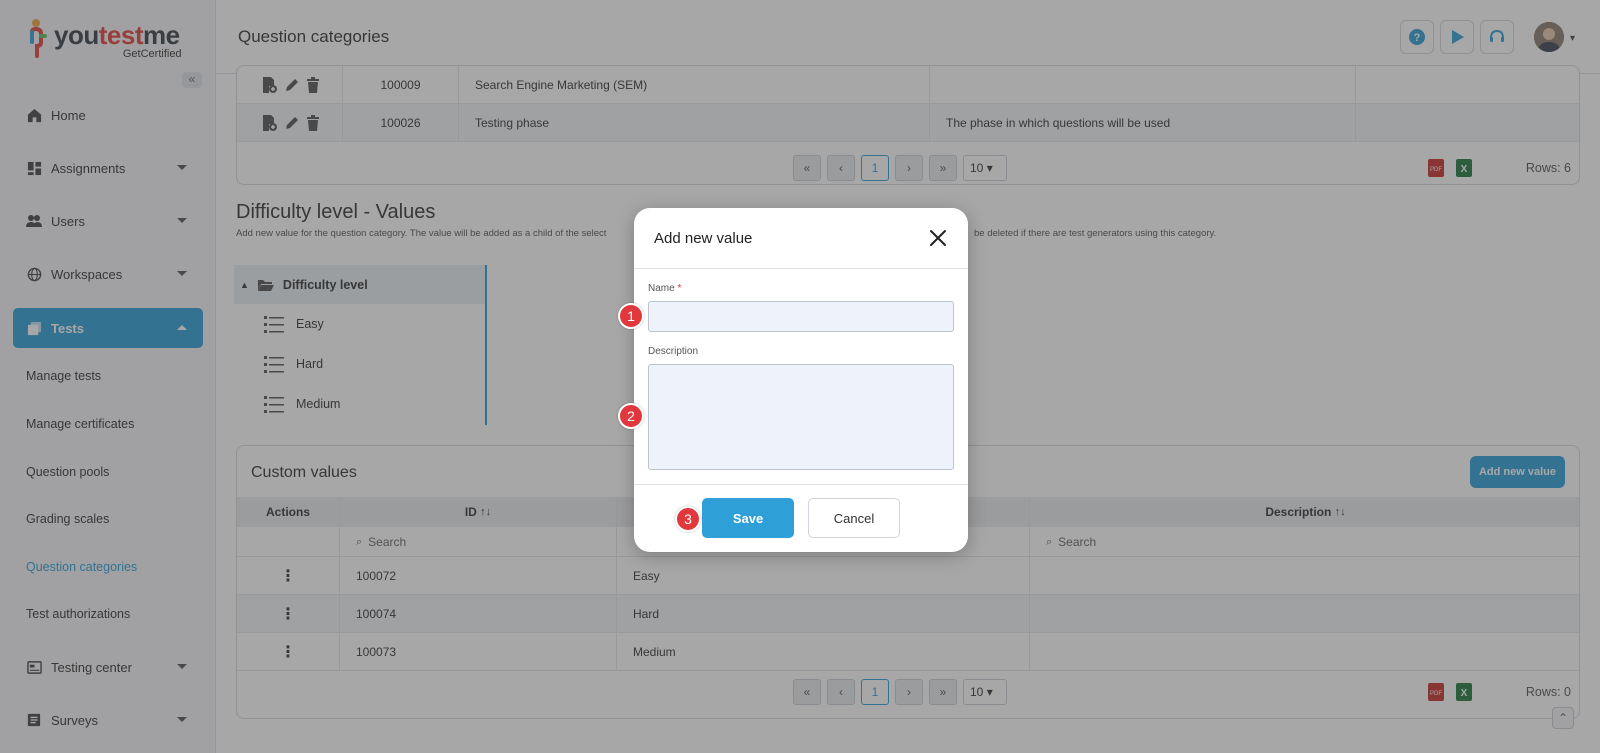 The image size is (1600, 753). What do you see at coordinates (938, 238) in the screenshot?
I see `close-icon` at bounding box center [938, 238].